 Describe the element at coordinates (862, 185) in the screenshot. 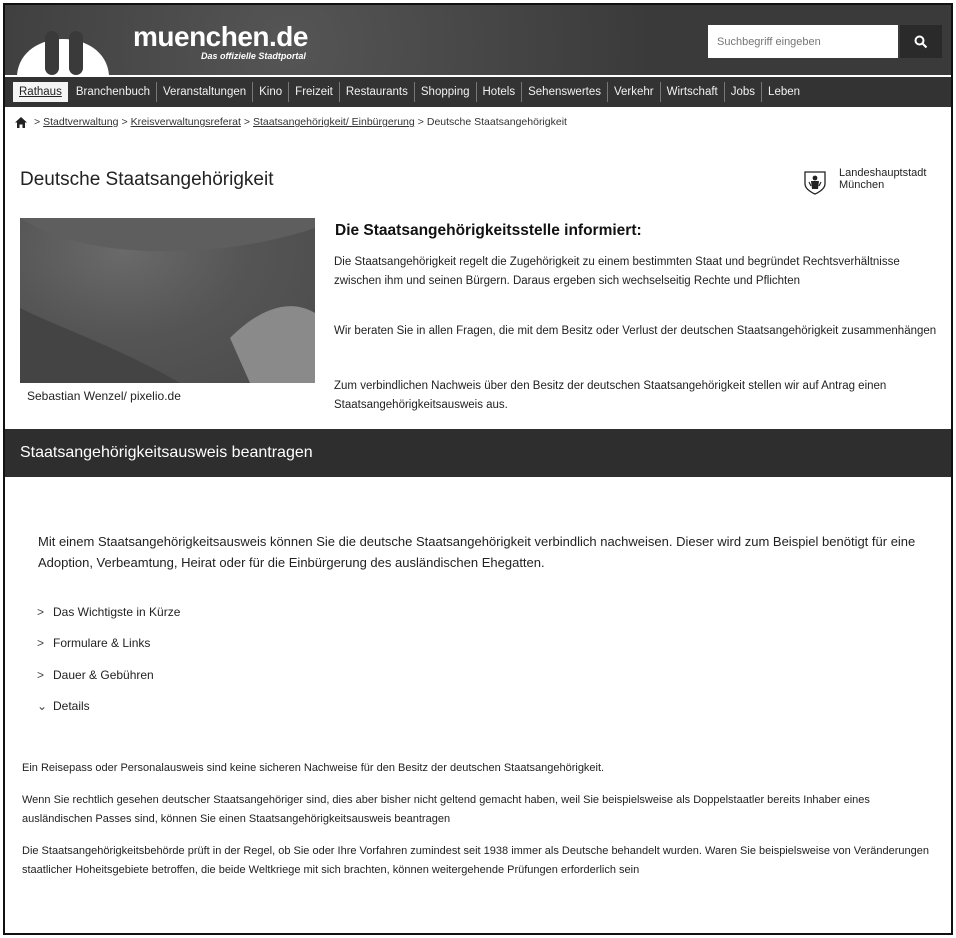

I see `city-line-2: München` at that location.